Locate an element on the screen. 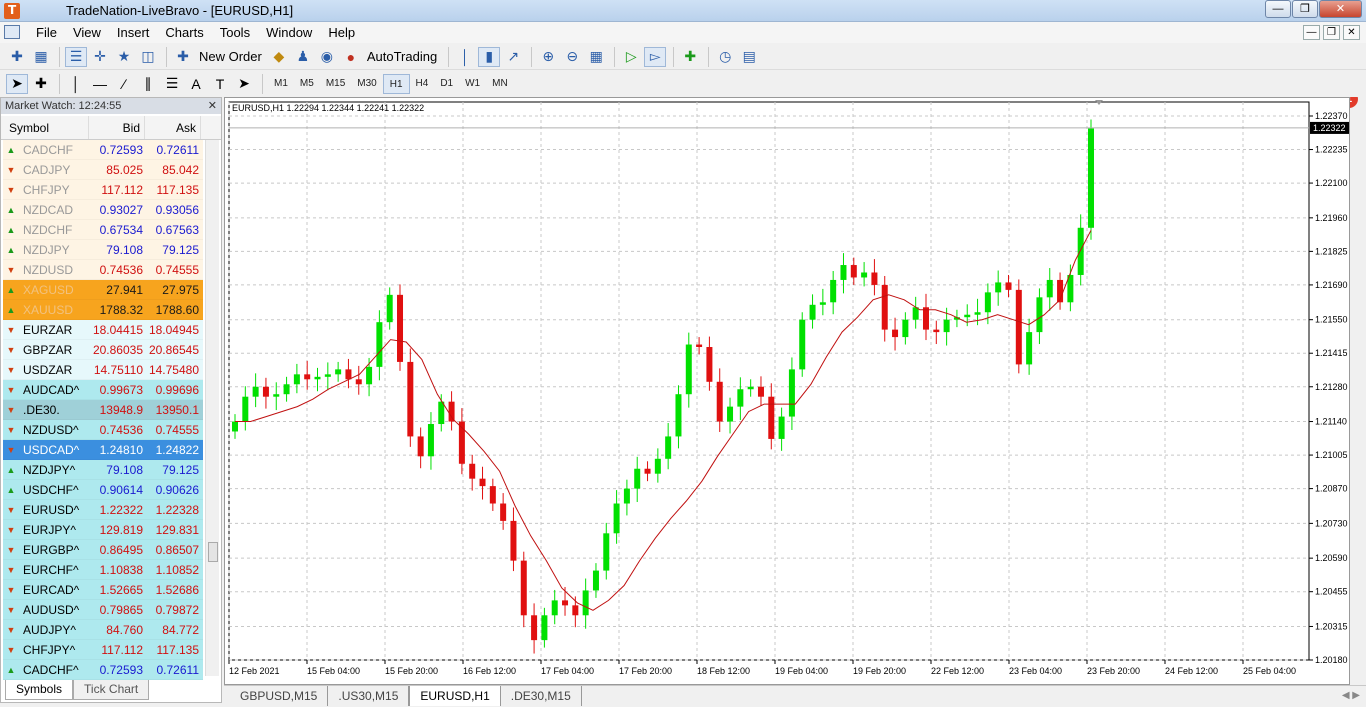  text-icon: A is located at coordinates (196, 84).